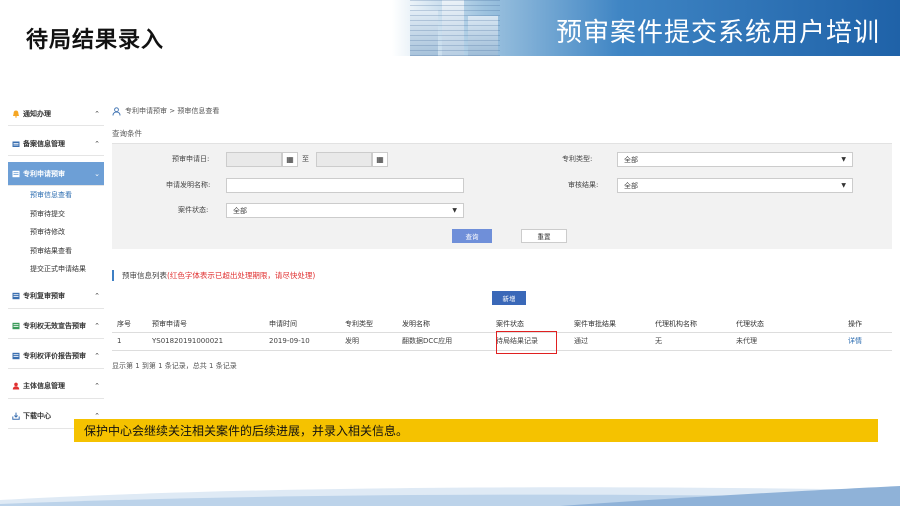 The image size is (900, 506). What do you see at coordinates (44, 173) in the screenshot?
I see `sidebar-group-label: 专利申请预审` at bounding box center [44, 173].